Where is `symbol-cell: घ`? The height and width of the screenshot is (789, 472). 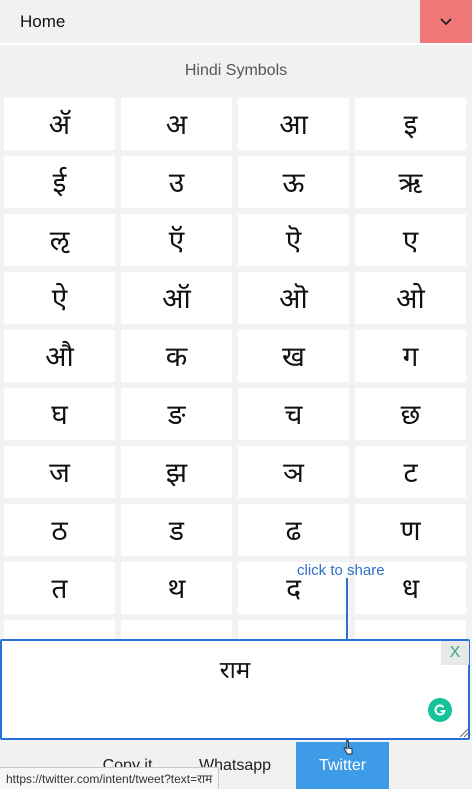
symbol-cell: घ is located at coordinates (59, 414).